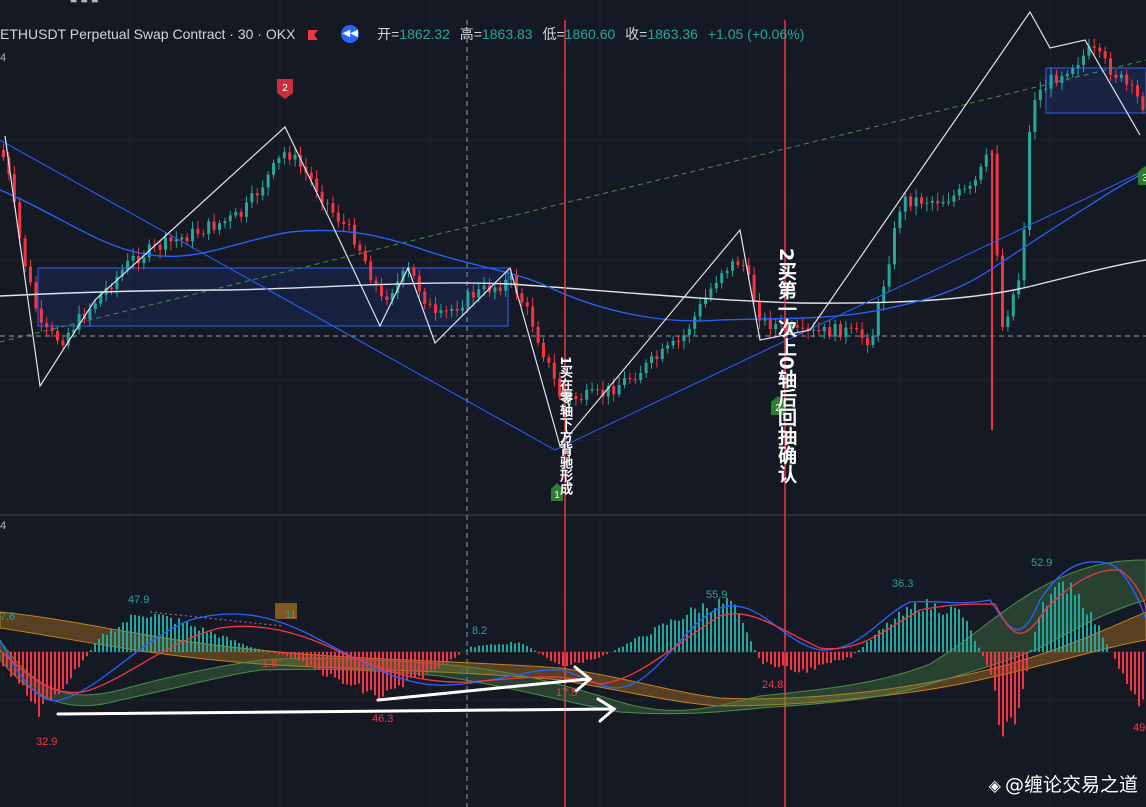  I want to click on diamond-logo-icon: ◈, so click(994, 785).